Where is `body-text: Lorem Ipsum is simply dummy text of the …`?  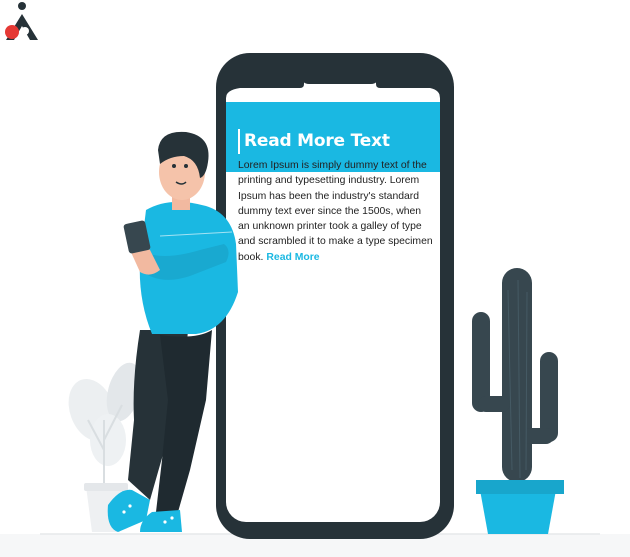
body-text: Lorem Ipsum is simply dummy text of the … is located at coordinates (335, 211).